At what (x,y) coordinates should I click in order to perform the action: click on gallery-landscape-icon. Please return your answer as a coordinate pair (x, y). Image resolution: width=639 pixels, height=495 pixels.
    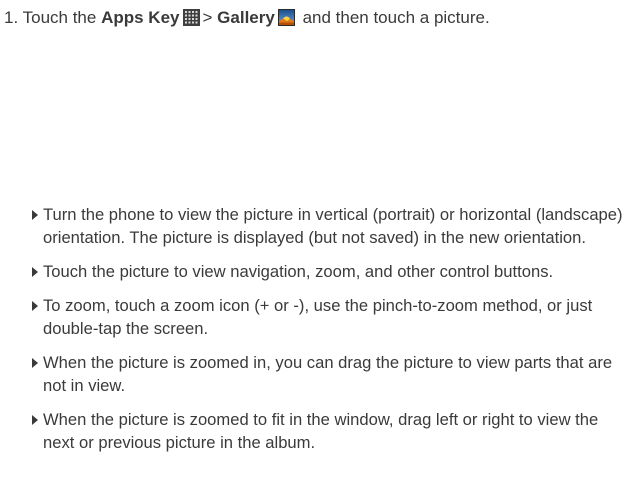
    Looking at the image, I should click on (286, 17).